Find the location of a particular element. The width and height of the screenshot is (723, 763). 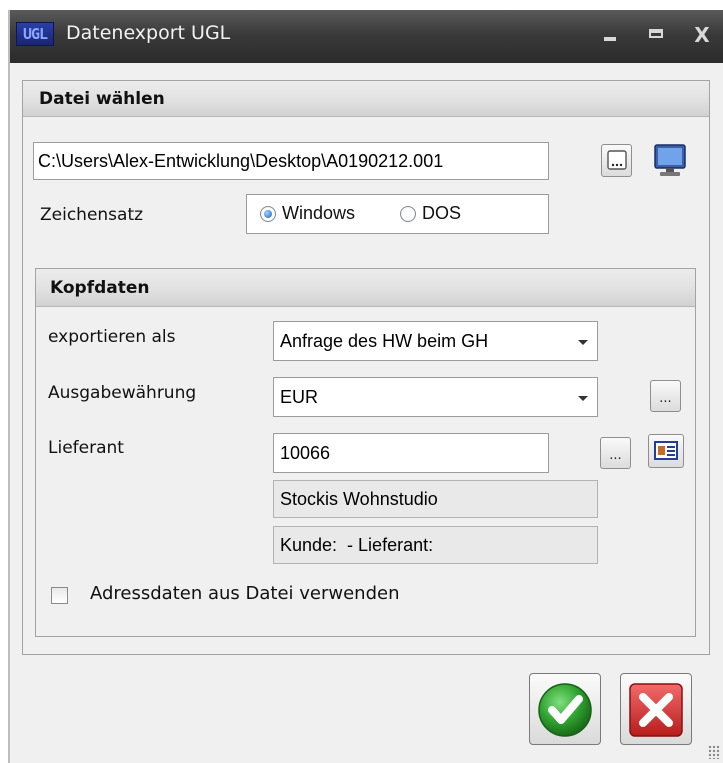

supplier-label: Lieferant is located at coordinates (86, 448).